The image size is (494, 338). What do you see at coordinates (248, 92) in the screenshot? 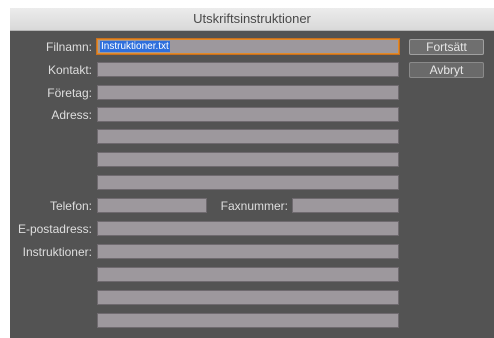
I see `company-field` at bounding box center [248, 92].